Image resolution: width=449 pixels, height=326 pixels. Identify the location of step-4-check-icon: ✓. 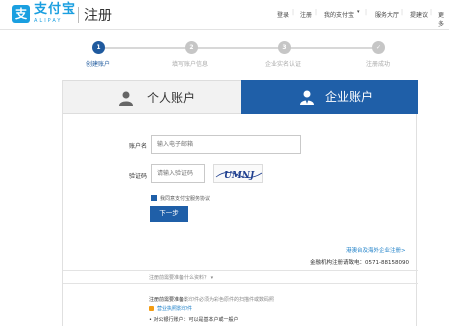
(378, 47).